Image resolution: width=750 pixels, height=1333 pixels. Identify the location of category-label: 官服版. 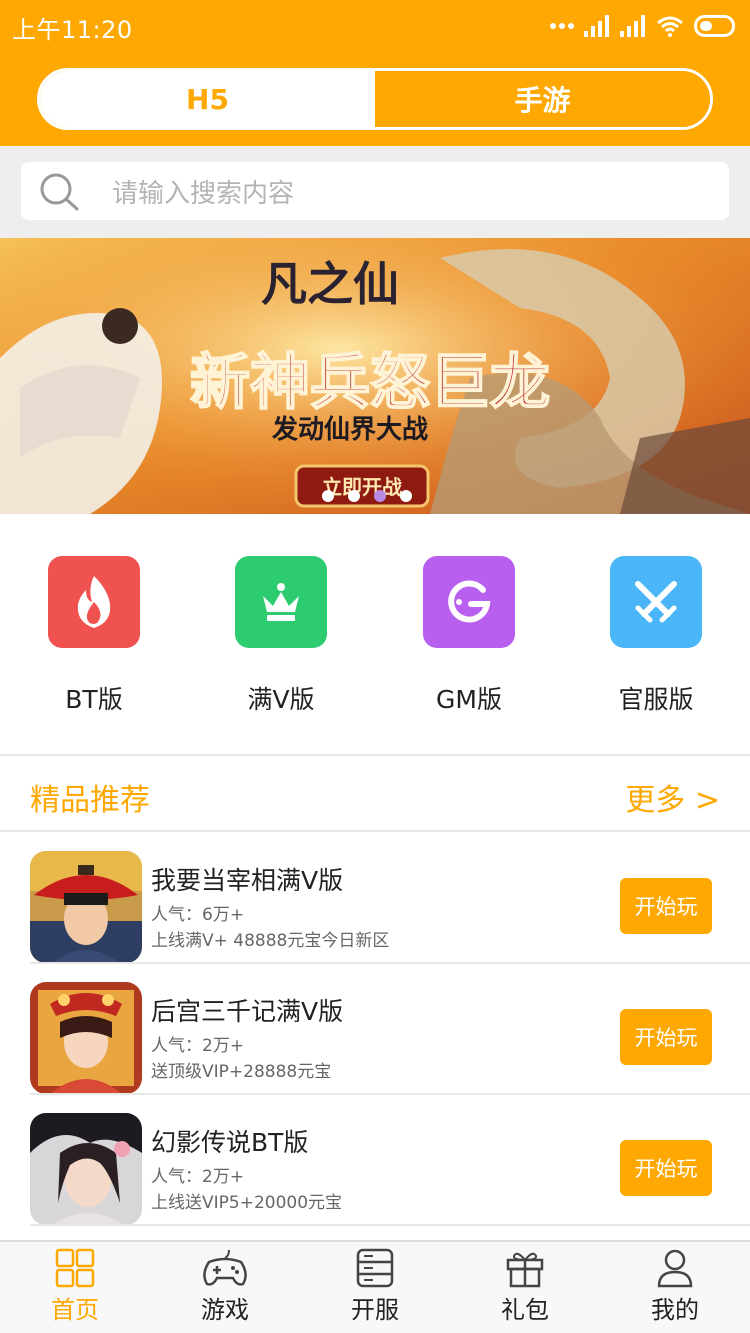
(656, 699).